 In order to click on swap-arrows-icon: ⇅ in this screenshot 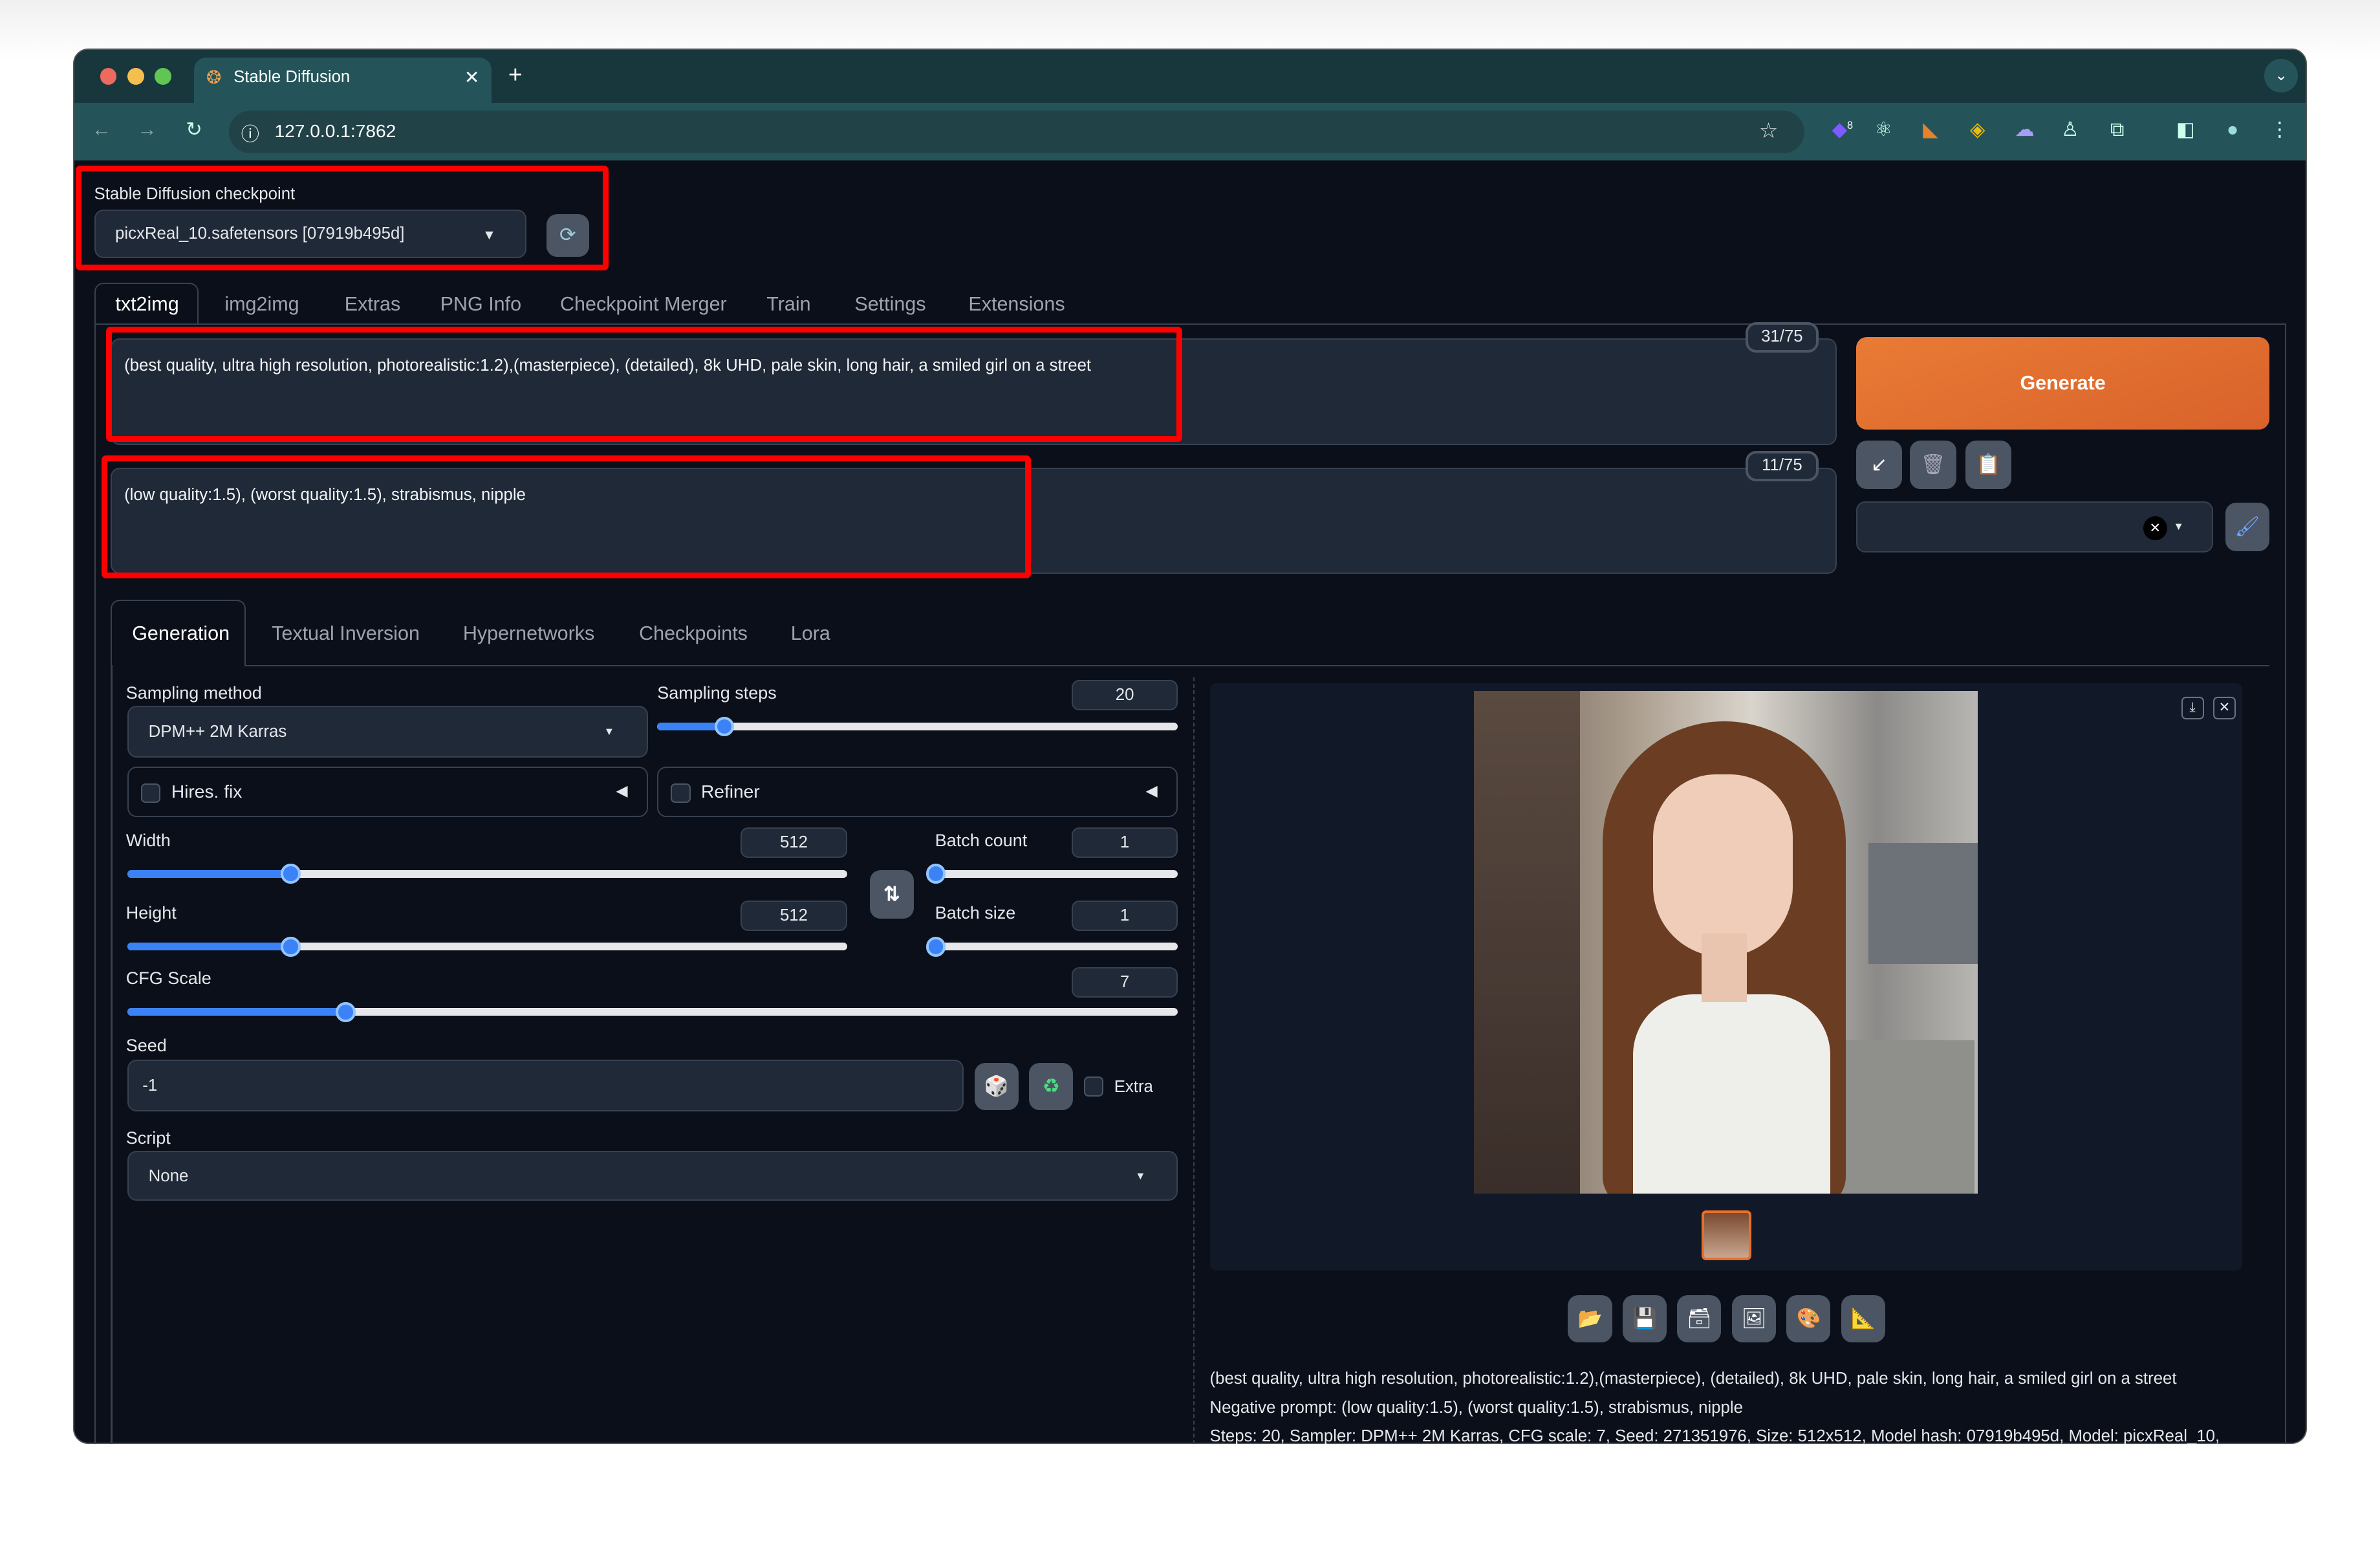, I will do `click(891, 893)`.